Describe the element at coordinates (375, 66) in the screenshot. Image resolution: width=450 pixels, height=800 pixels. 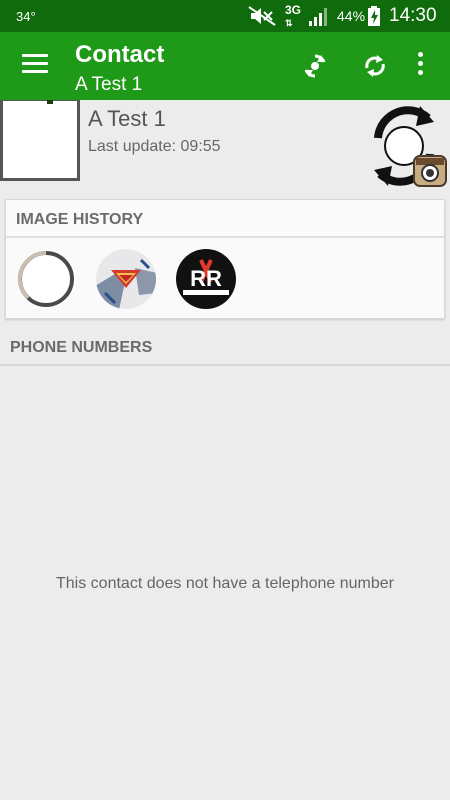
I see `refresh-icon` at that location.